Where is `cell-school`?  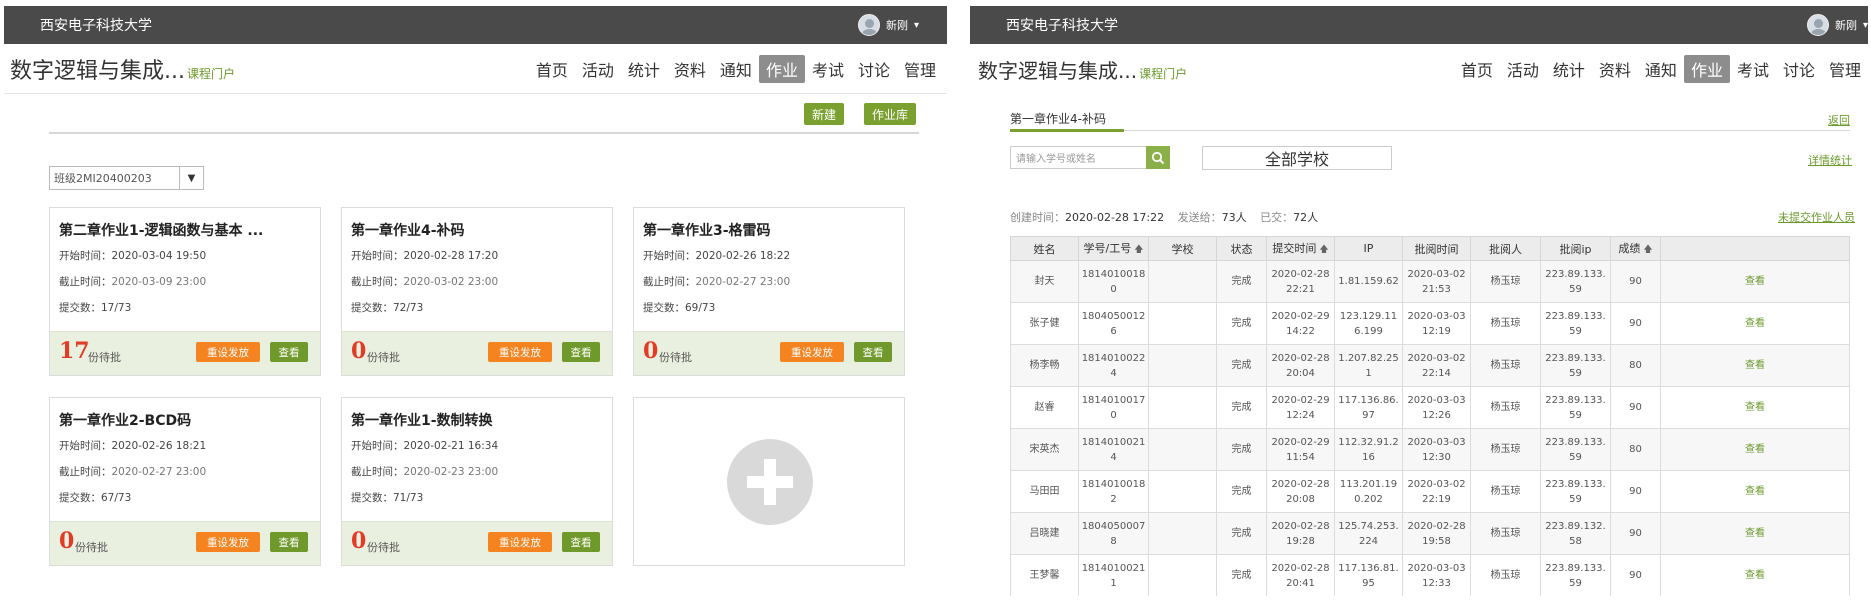
cell-school is located at coordinates (1182, 323).